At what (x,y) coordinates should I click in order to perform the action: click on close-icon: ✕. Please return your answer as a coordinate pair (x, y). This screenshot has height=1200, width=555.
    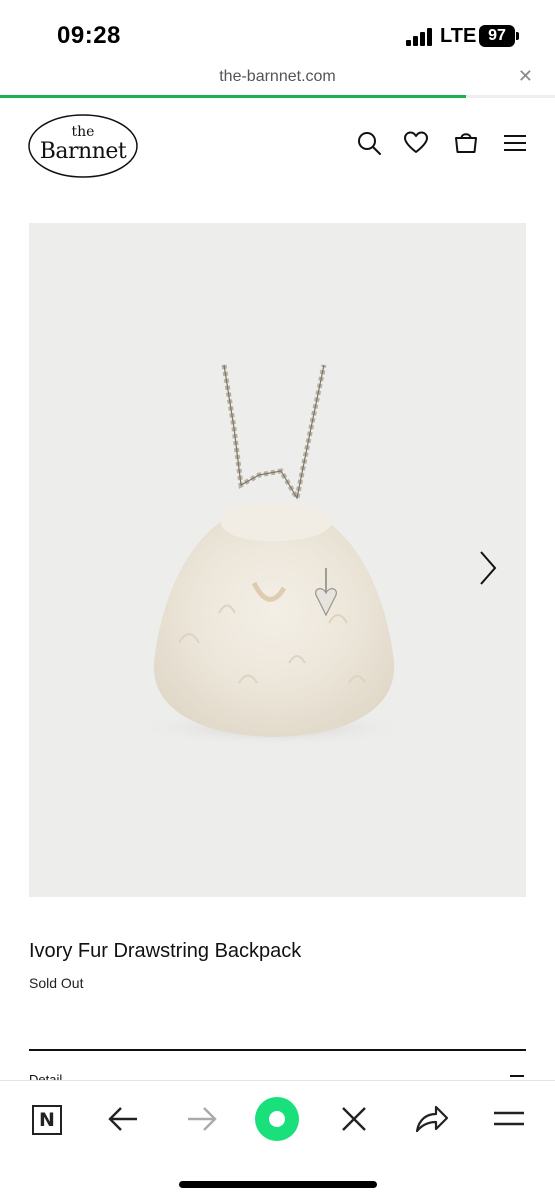
    Looking at the image, I should click on (525, 76).